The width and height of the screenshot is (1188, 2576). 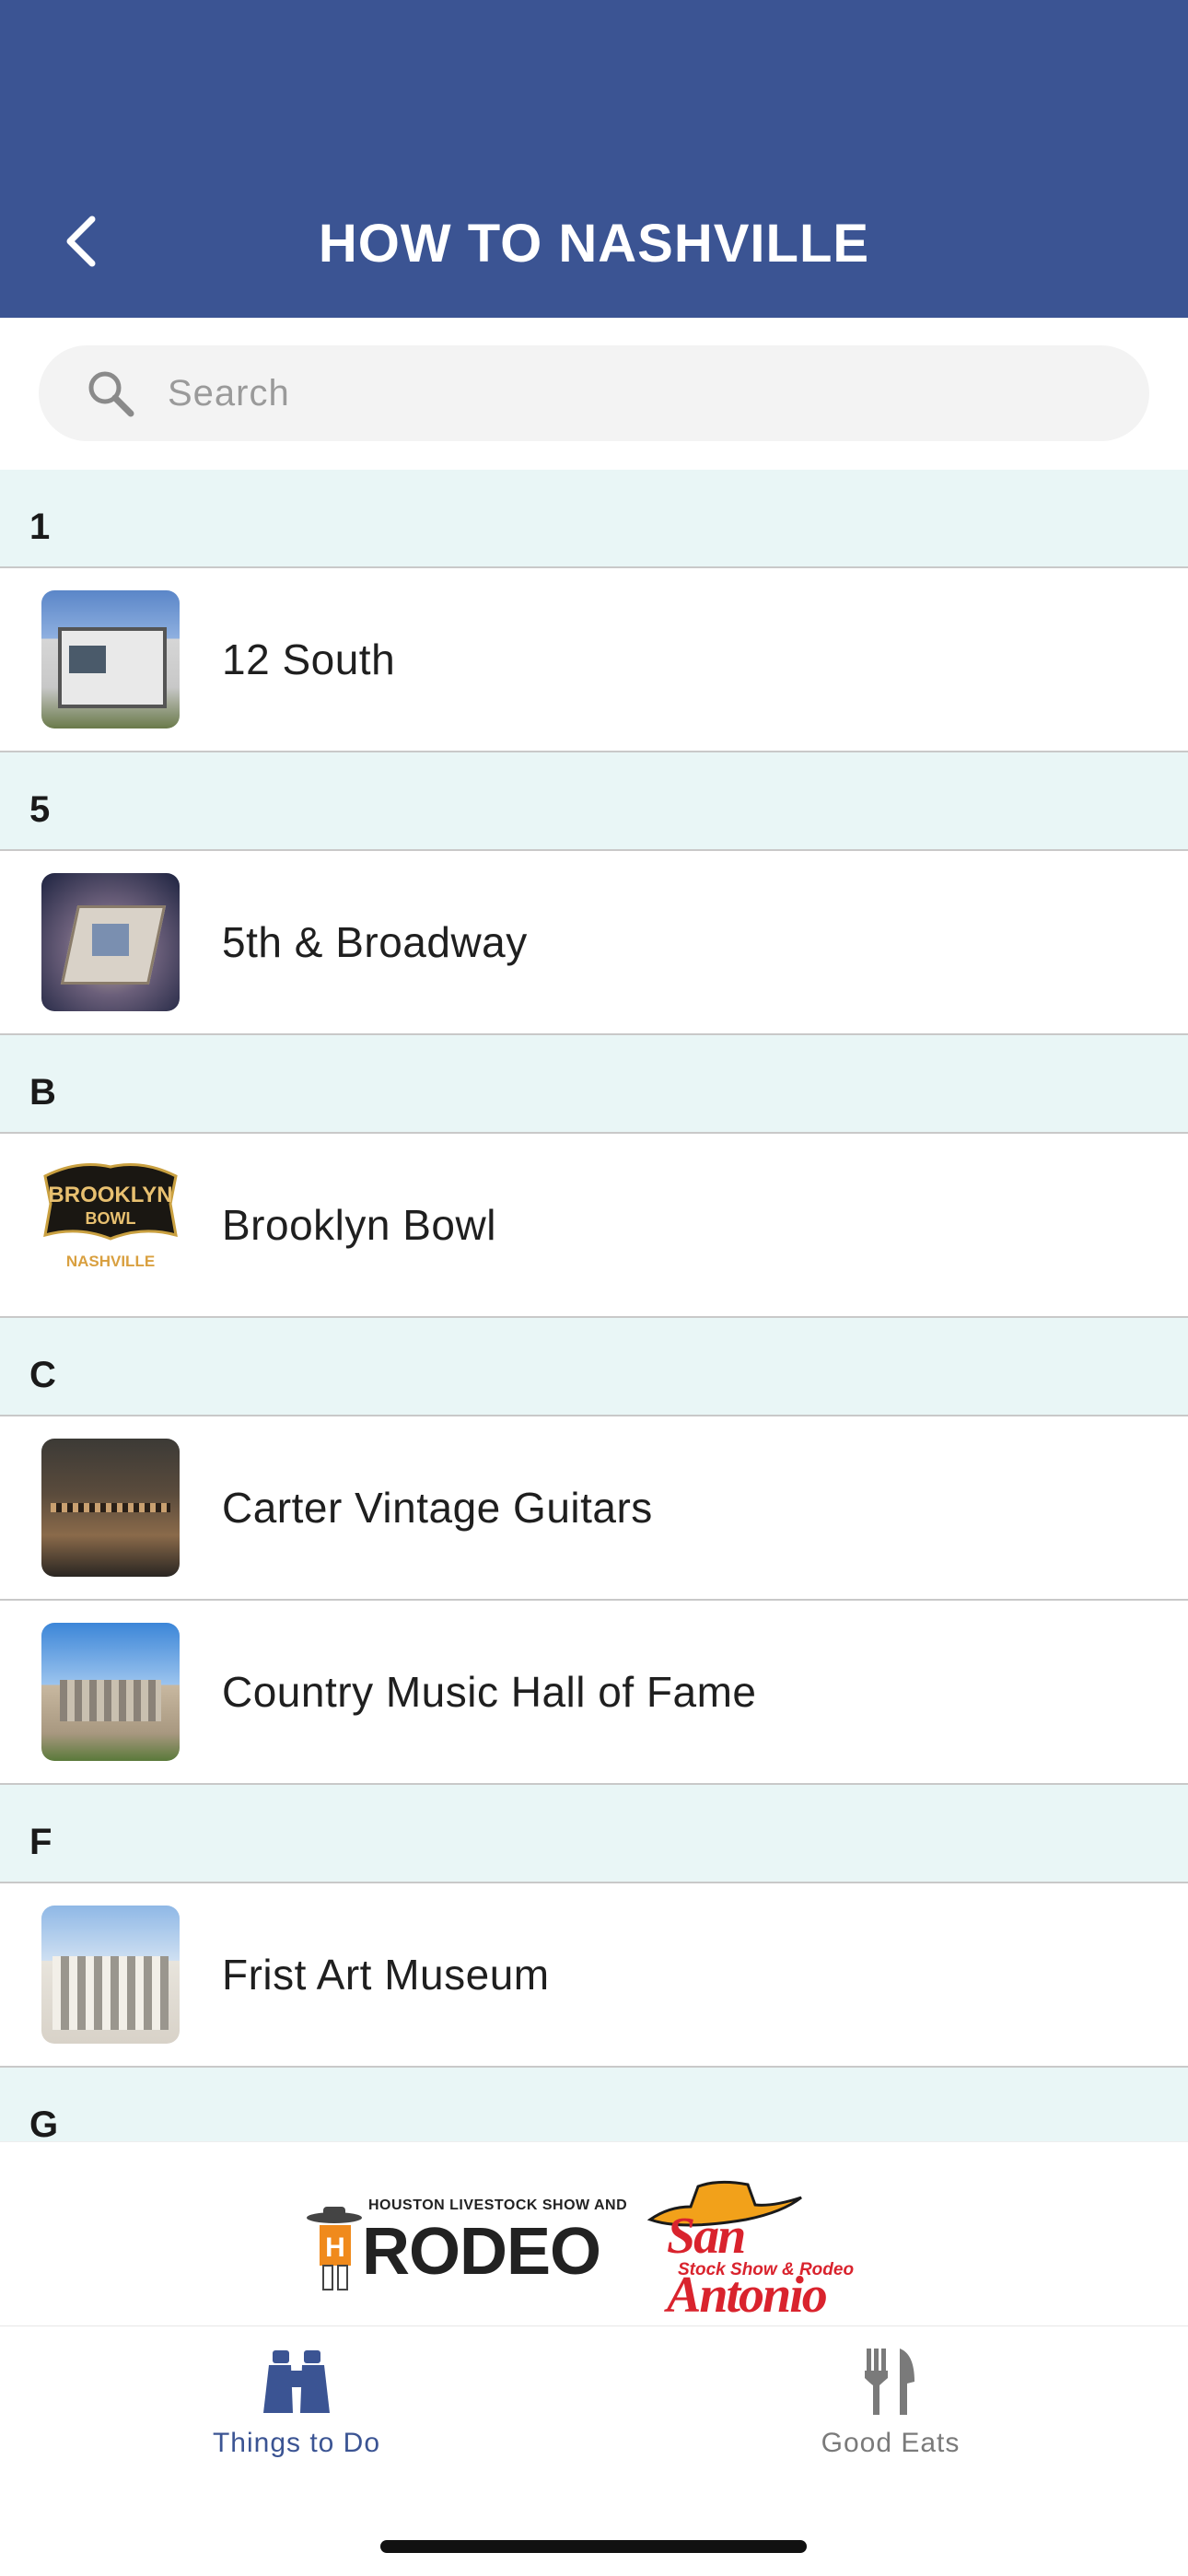 I want to click on list-item-5th-broadway: 5th & Broadway, so click(x=594, y=943).